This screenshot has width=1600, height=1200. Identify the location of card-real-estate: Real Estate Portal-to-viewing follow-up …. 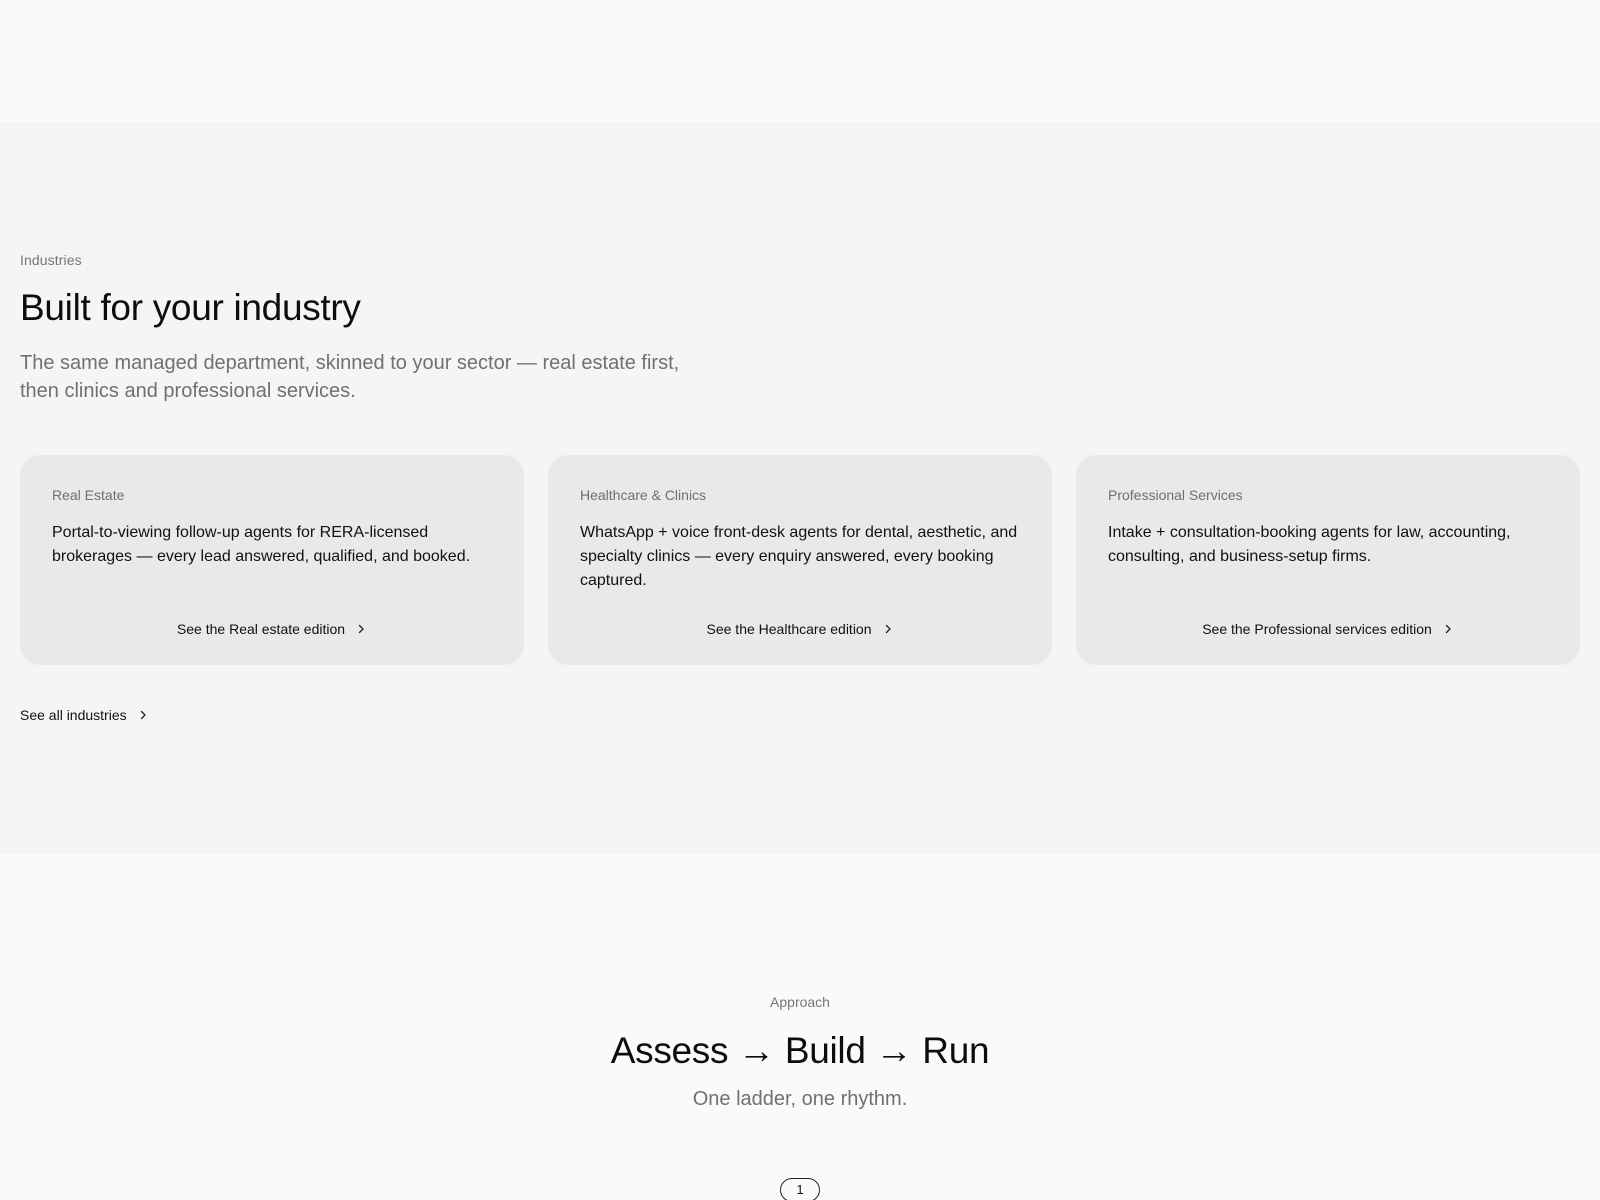
(272, 559).